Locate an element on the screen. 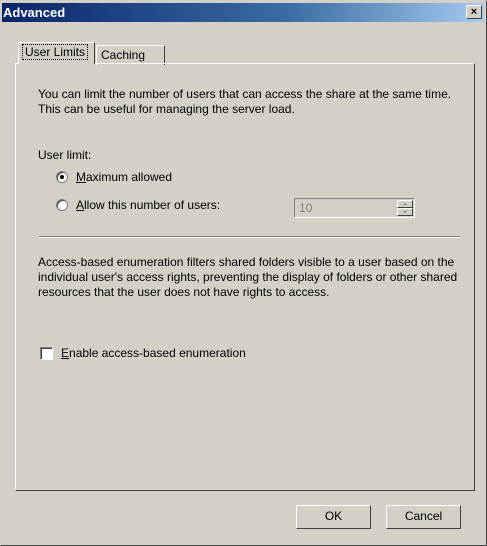  title-bar: Advanced × is located at coordinates (243, 12).